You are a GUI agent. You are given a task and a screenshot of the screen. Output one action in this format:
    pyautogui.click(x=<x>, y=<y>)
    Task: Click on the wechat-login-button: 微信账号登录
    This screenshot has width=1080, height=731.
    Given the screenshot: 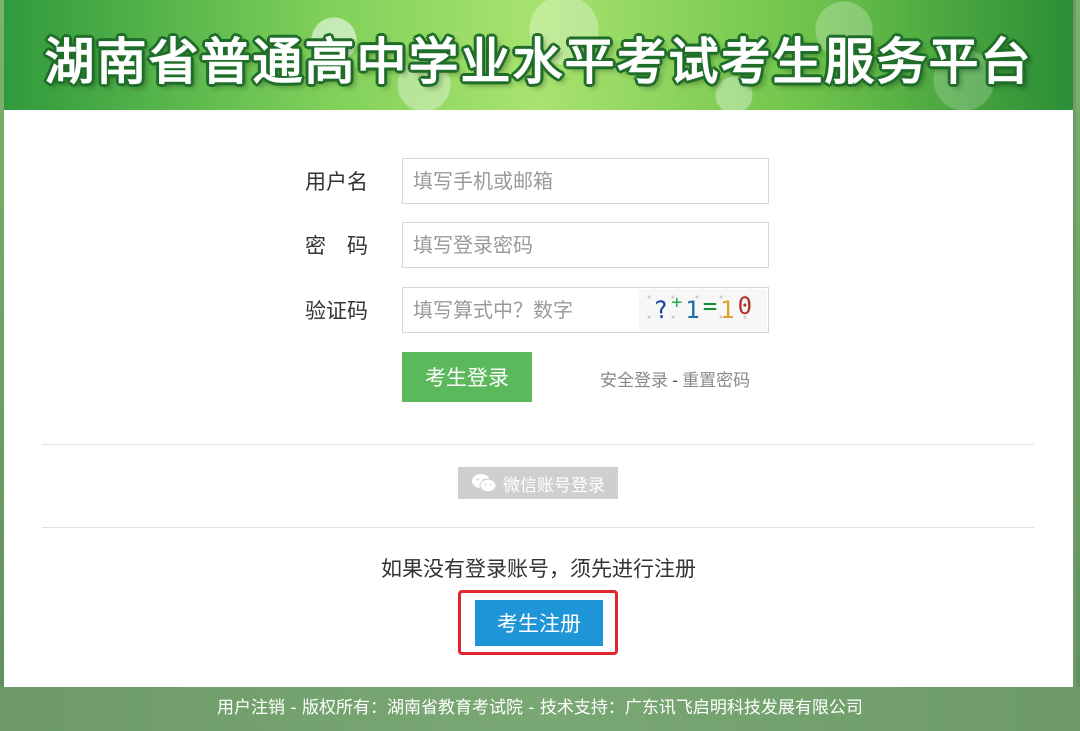 What is the action you would take?
    pyautogui.click(x=538, y=483)
    